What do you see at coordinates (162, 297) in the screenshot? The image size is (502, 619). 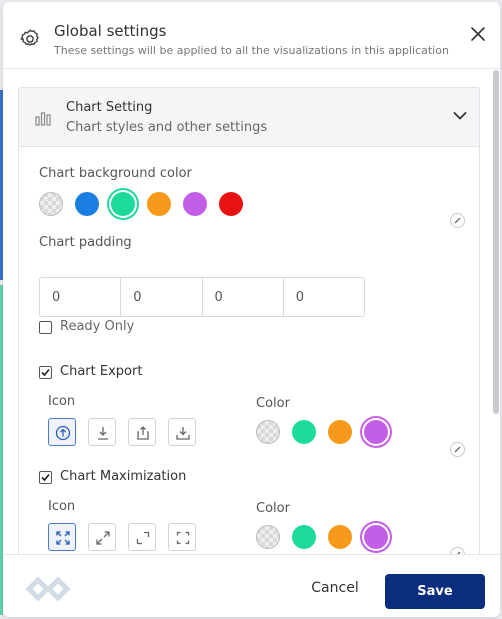 I see `padding-right-input` at bounding box center [162, 297].